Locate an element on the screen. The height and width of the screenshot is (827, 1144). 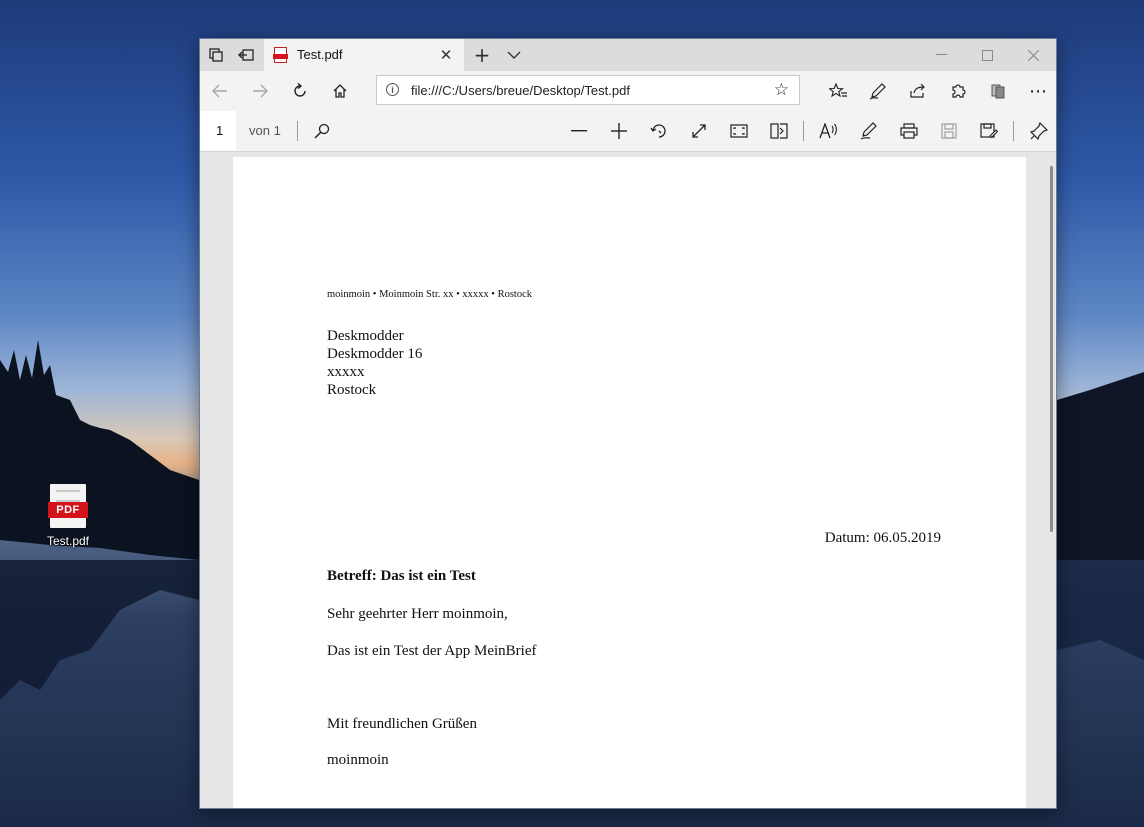
letter-body: Das ist ein Test der App MeinBrief is located at coordinates (432, 651).